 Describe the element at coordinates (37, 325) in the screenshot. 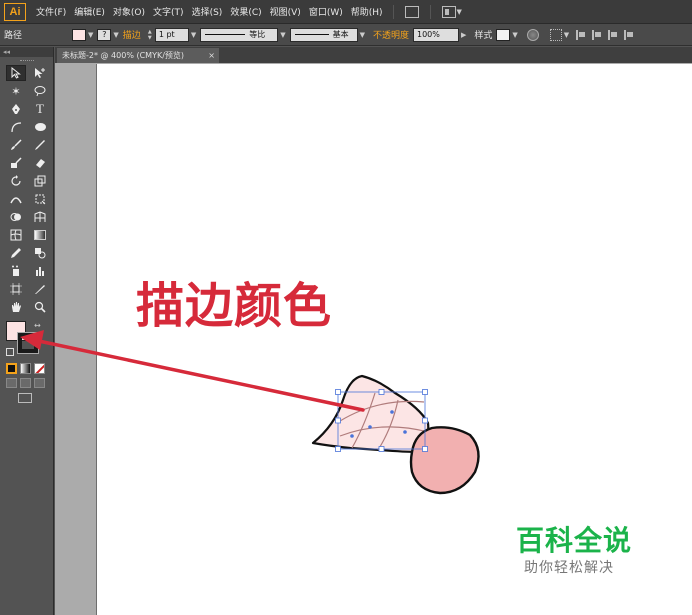

I see `swap-fill-stroke-icon: ↔` at that location.